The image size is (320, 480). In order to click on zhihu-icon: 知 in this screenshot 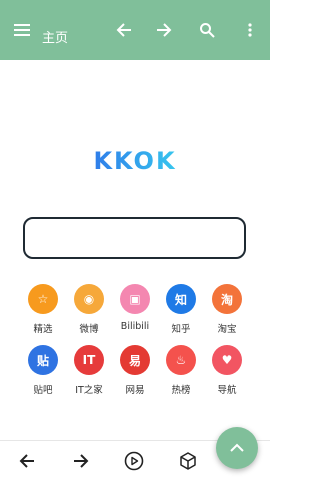, I will do `click(181, 299)`.